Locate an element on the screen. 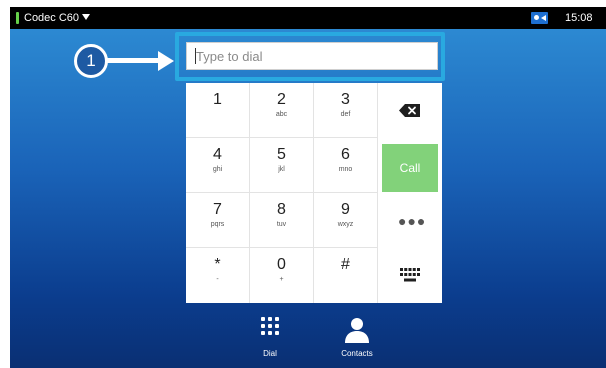 This screenshot has height=368, width=606. key-9: 9 wxyz is located at coordinates (346, 220).